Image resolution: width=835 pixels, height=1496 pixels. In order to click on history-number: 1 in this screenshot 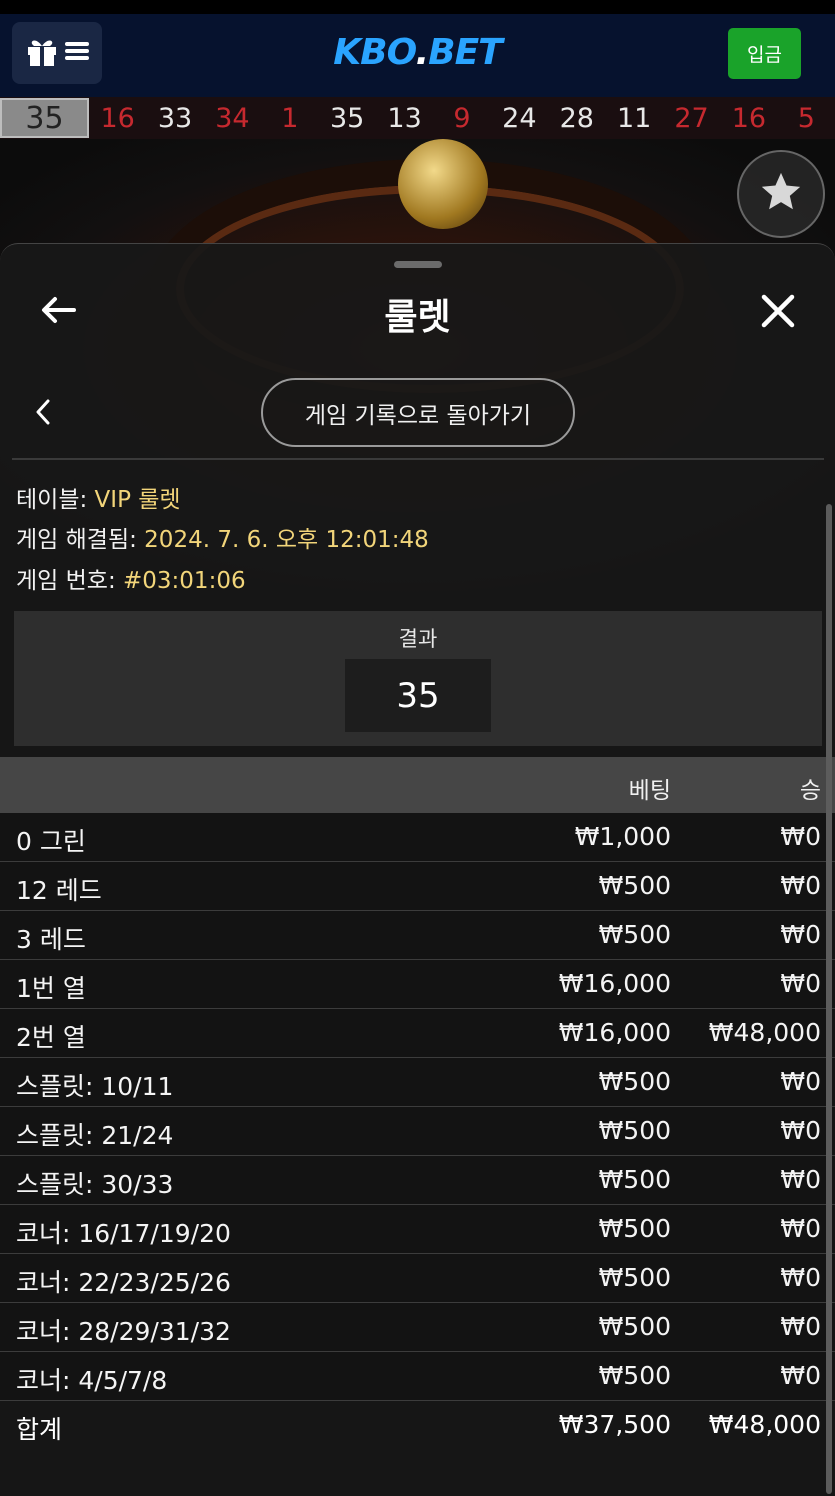, I will do `click(290, 118)`.